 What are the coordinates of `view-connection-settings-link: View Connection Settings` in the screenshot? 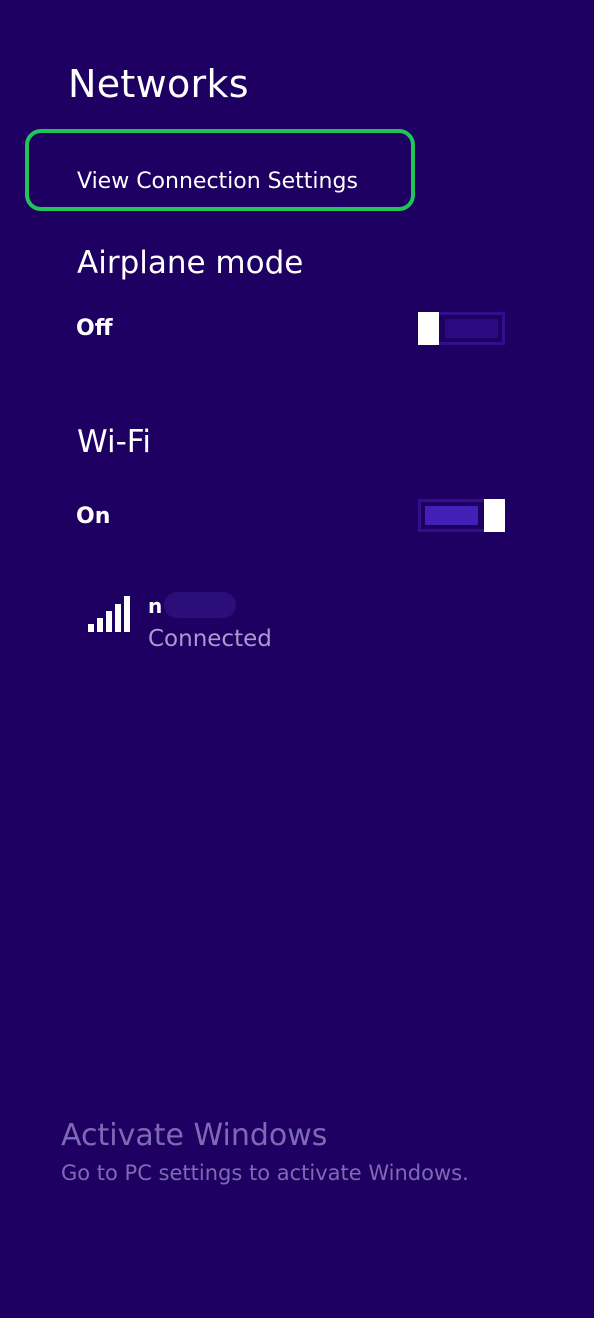 It's located at (220, 170).